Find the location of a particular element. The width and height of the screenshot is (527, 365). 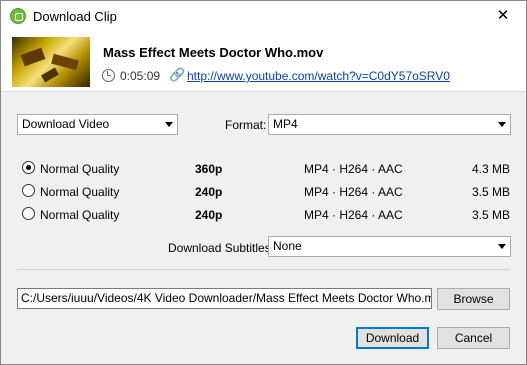

video-duration: 0:05:09 is located at coordinates (140, 76).